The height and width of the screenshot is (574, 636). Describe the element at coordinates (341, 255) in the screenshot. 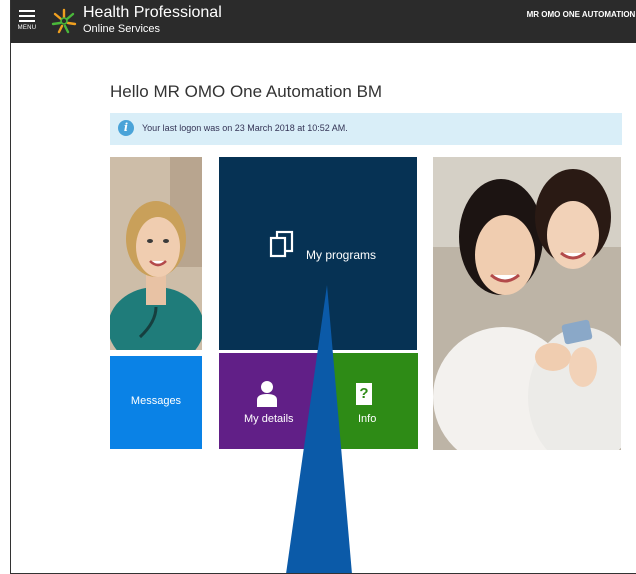

I see `my-programs-label: My programs` at that location.